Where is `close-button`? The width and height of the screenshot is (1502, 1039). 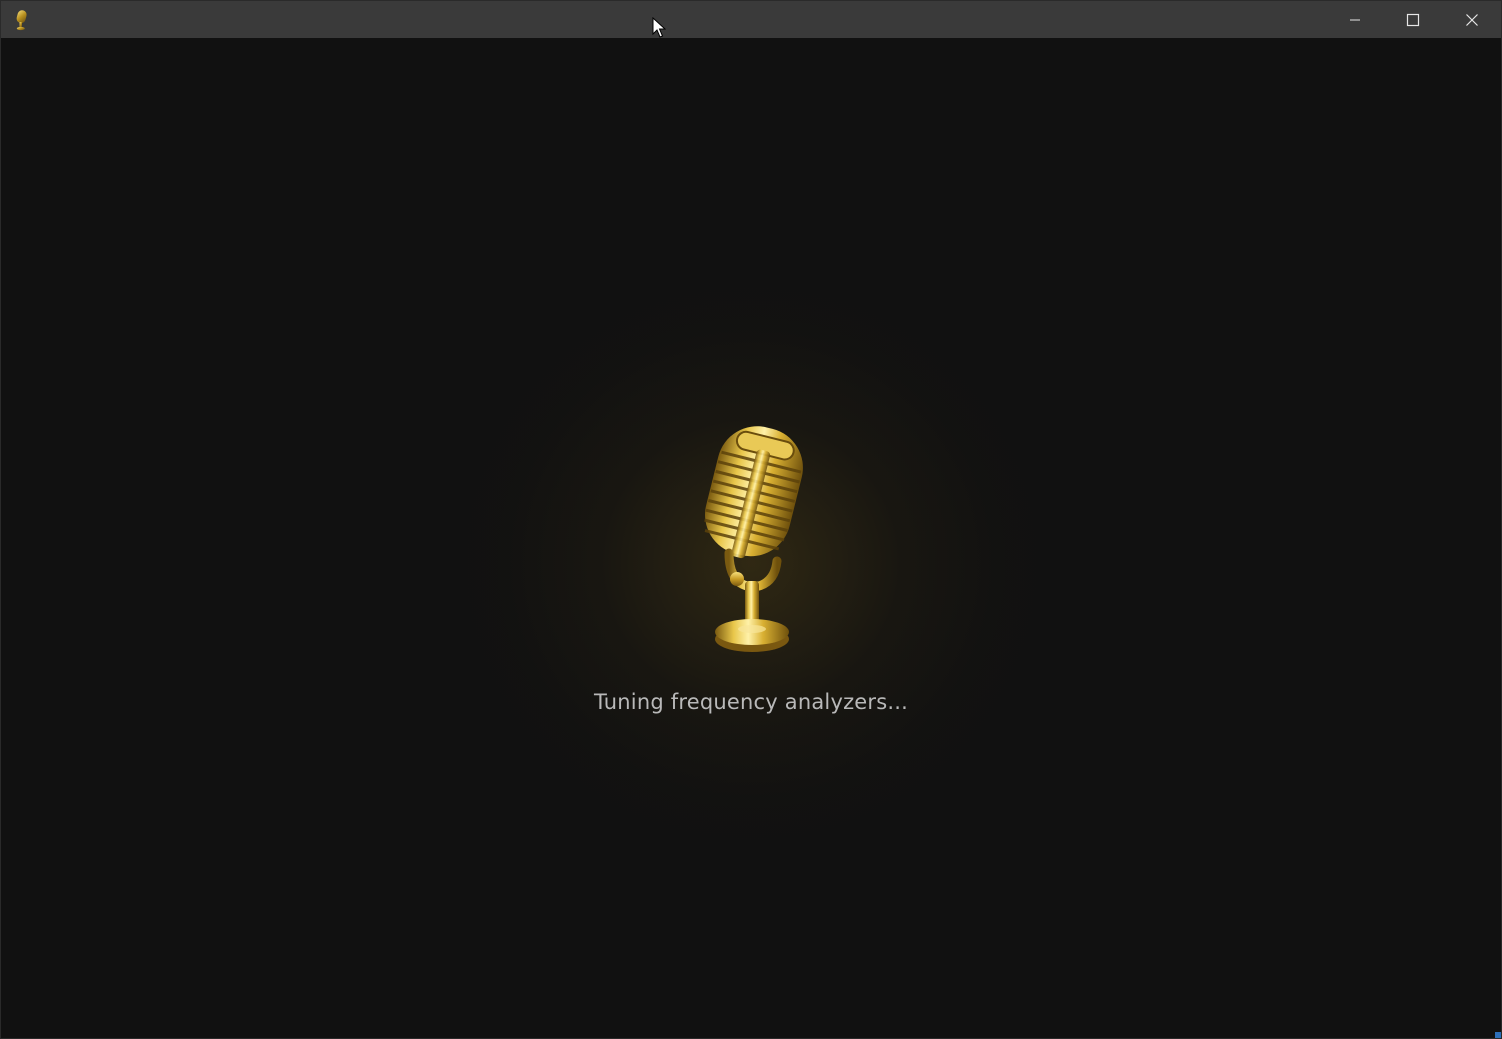
close-button is located at coordinates (1472, 19).